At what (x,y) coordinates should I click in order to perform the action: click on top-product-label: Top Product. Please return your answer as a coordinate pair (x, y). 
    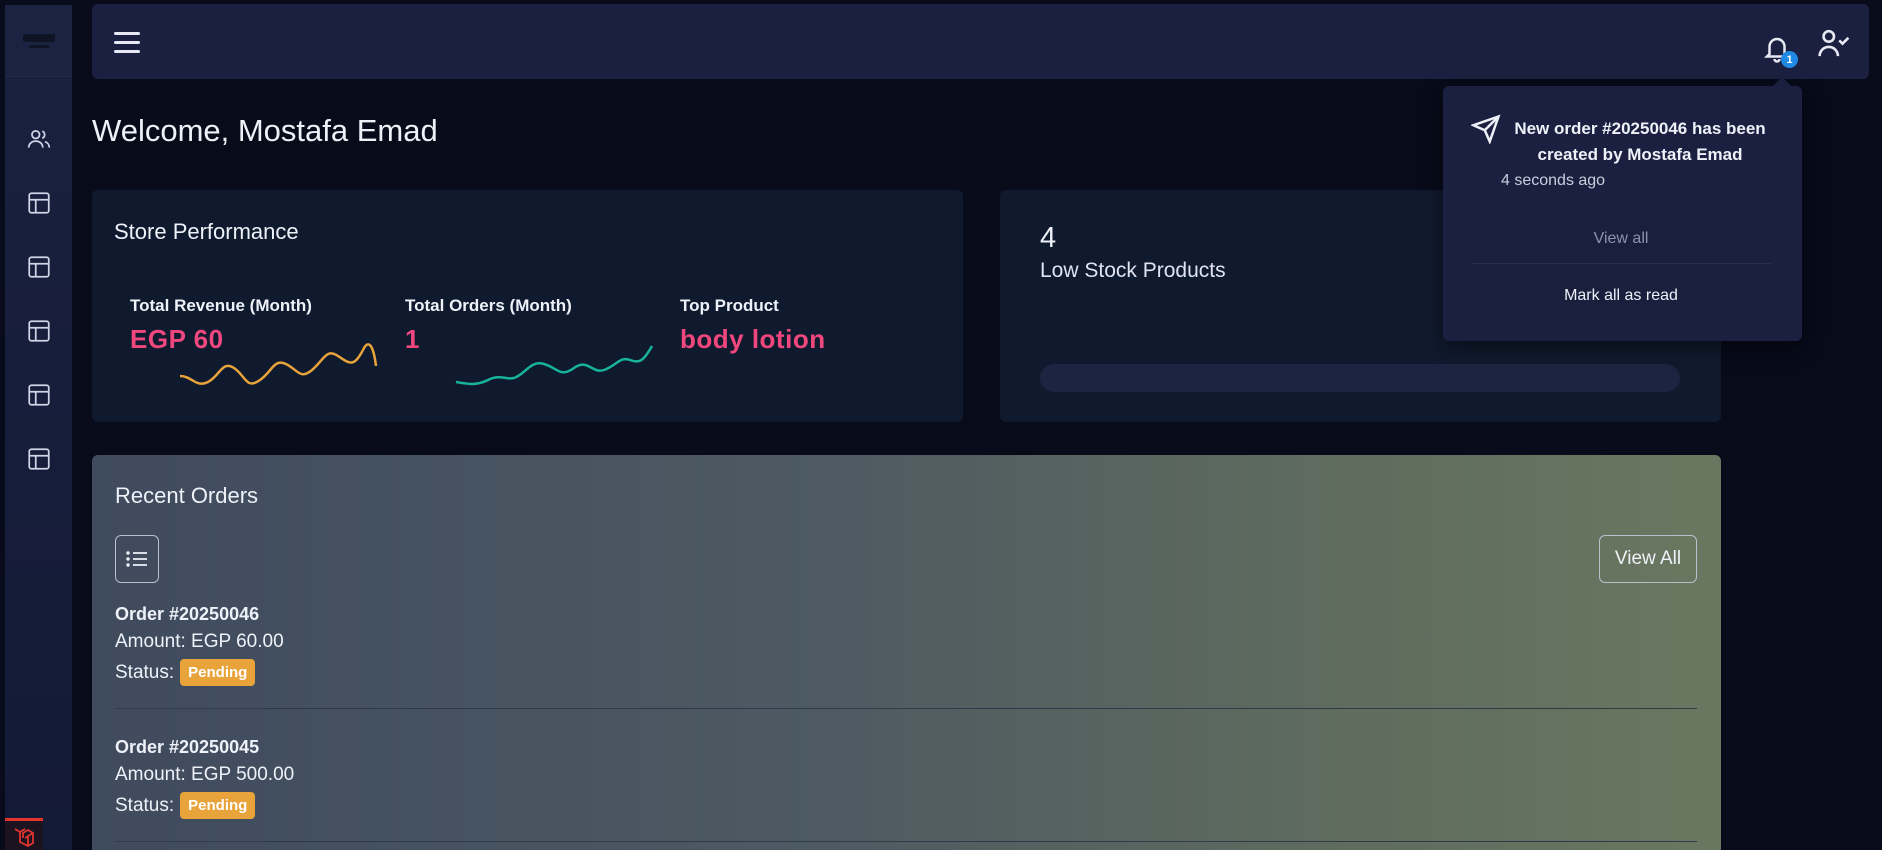
    Looking at the image, I should click on (729, 305).